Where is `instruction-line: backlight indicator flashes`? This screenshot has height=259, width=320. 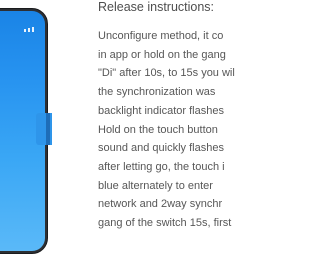 instruction-line: backlight indicator flashes is located at coordinates (161, 110).